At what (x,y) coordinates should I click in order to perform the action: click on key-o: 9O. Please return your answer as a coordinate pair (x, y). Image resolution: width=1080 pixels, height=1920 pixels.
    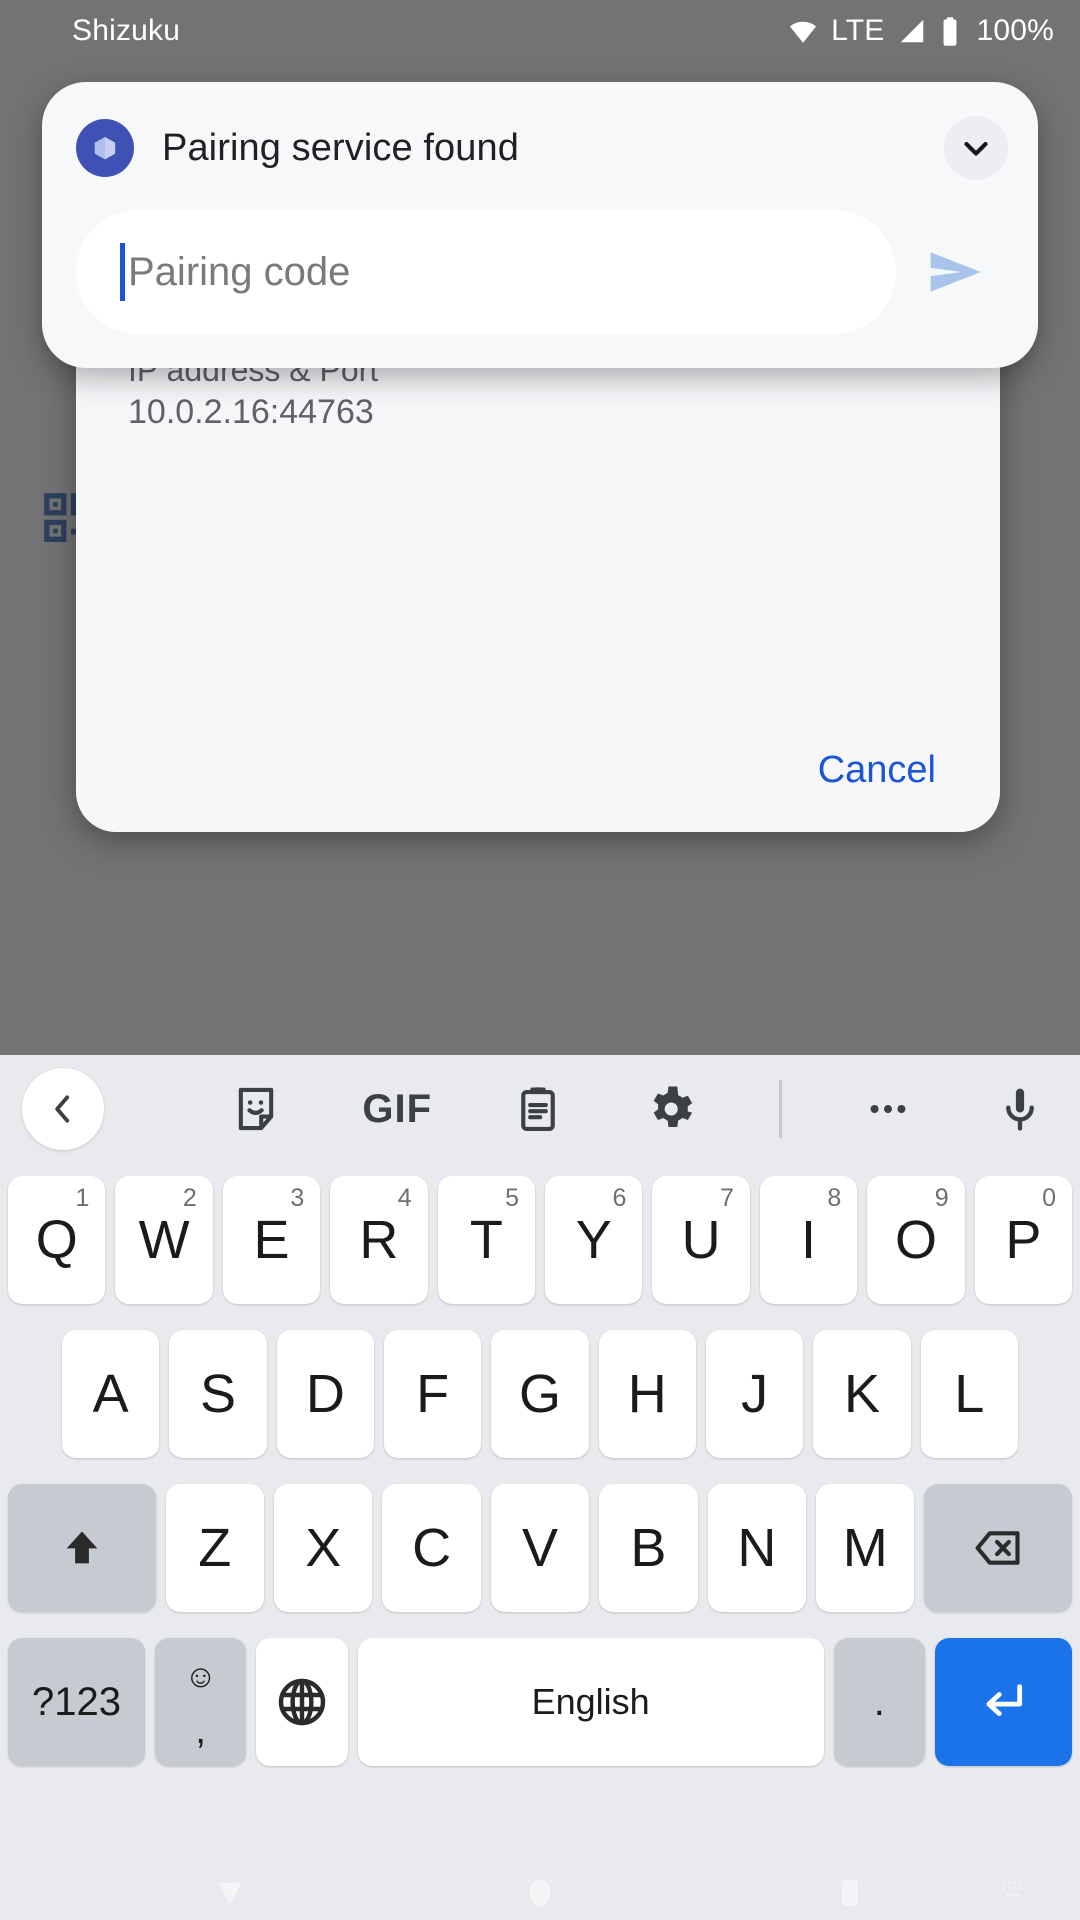
    Looking at the image, I should click on (916, 1240).